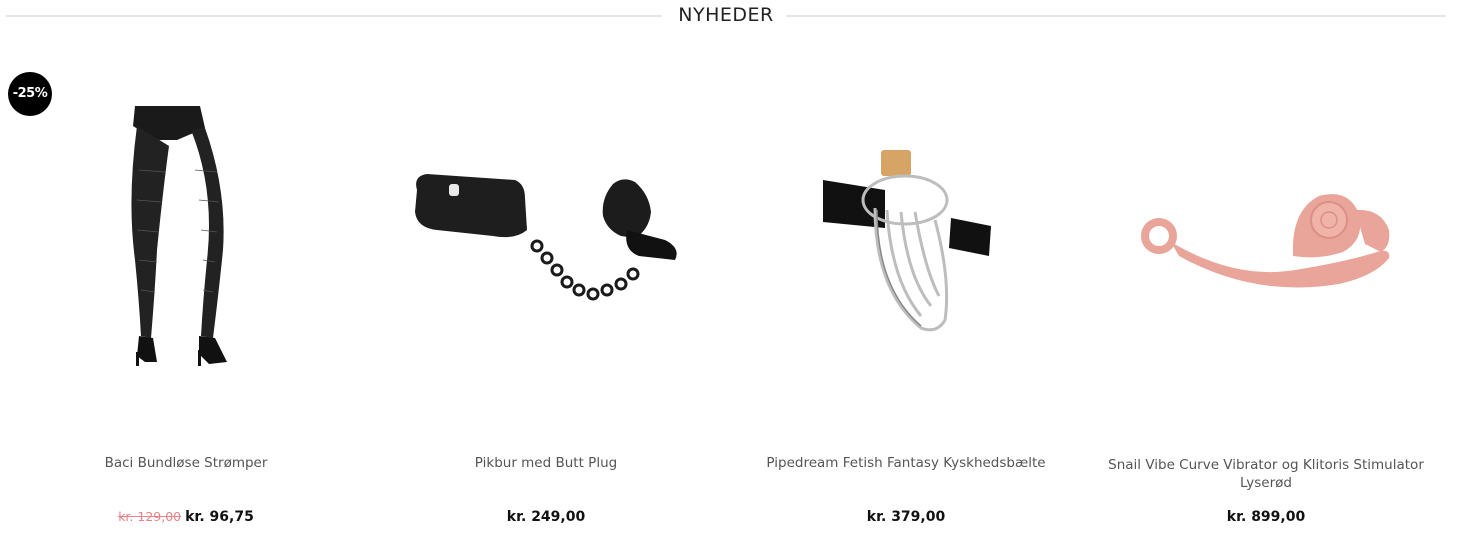 Image resolution: width=1457 pixels, height=537 pixels. Describe the element at coordinates (186, 463) in the screenshot. I see `product-name: Baci Bundløse Strømper` at that location.